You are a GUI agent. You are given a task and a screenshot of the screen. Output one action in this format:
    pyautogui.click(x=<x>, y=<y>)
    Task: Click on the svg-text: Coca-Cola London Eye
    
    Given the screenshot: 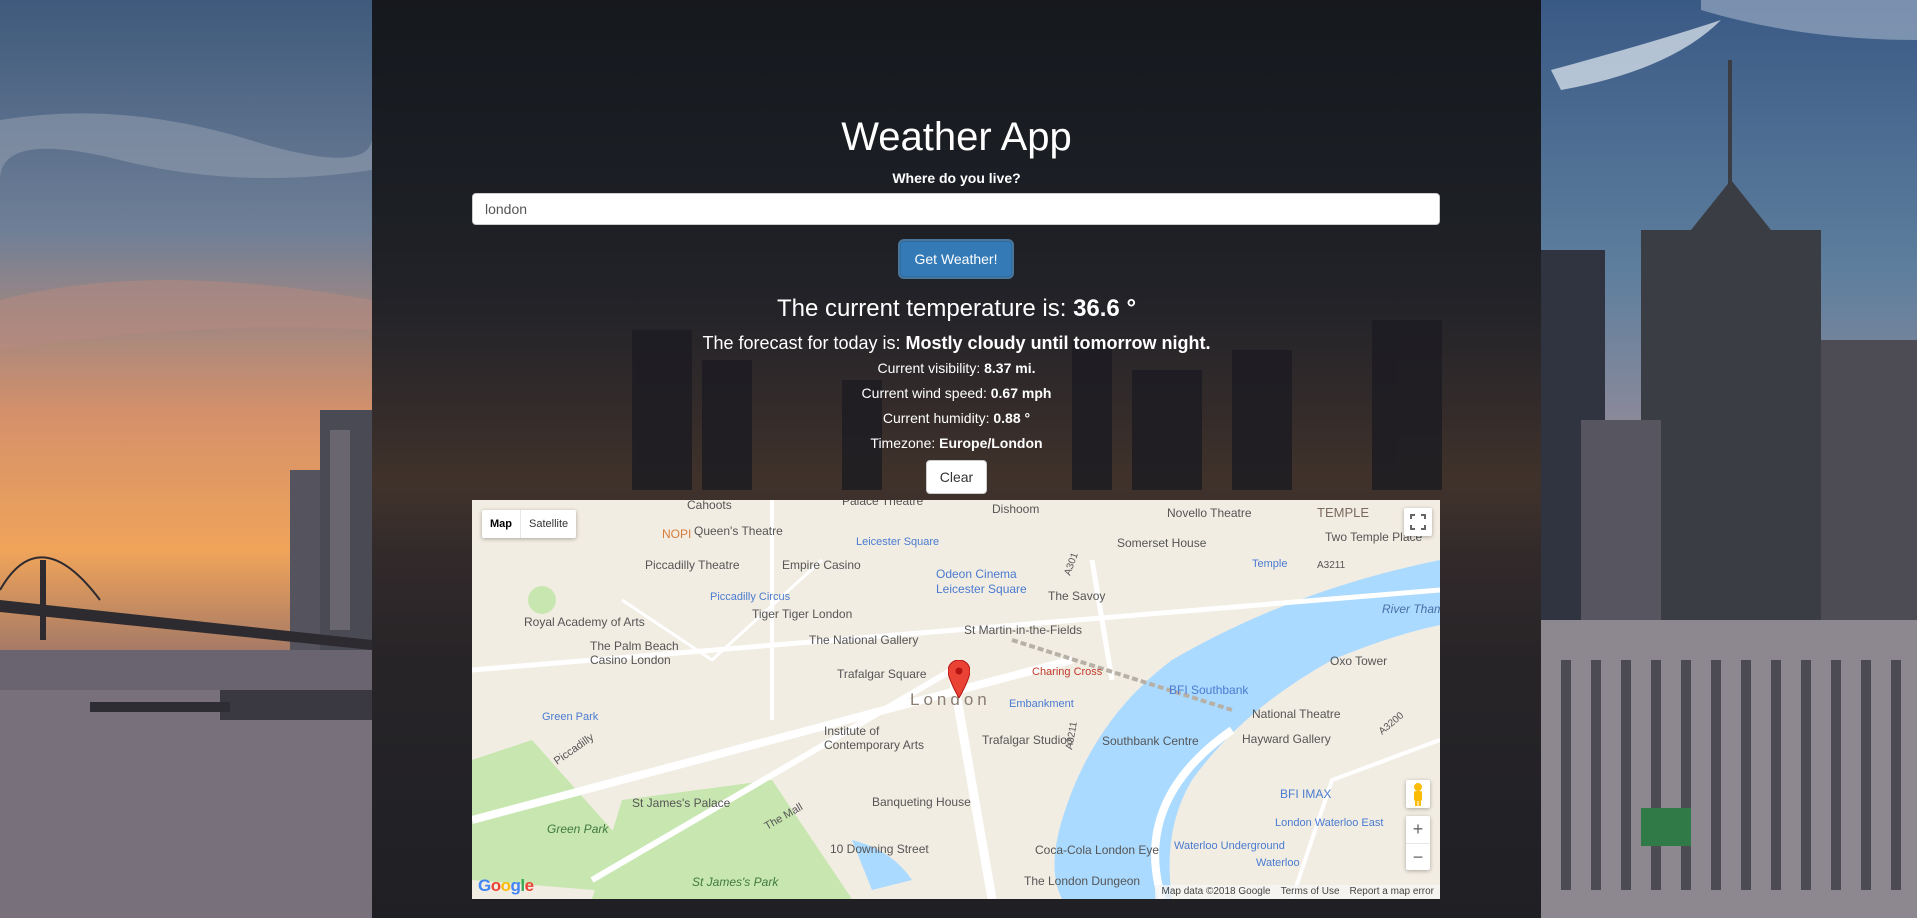 What is the action you would take?
    pyautogui.click(x=1097, y=850)
    